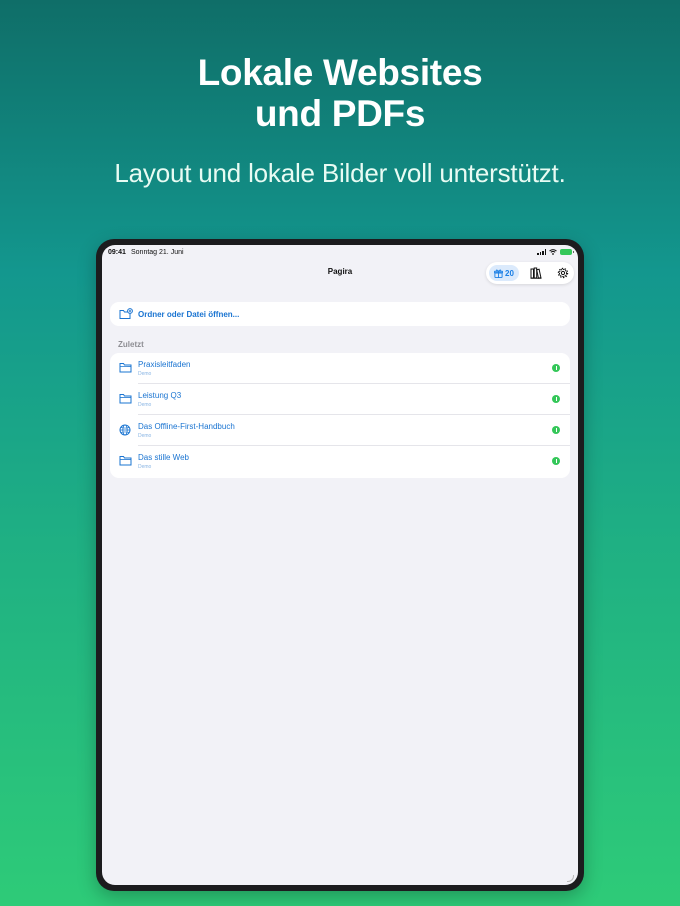 This screenshot has width=680, height=906. I want to click on nav-toolbar: 20, so click(530, 273).